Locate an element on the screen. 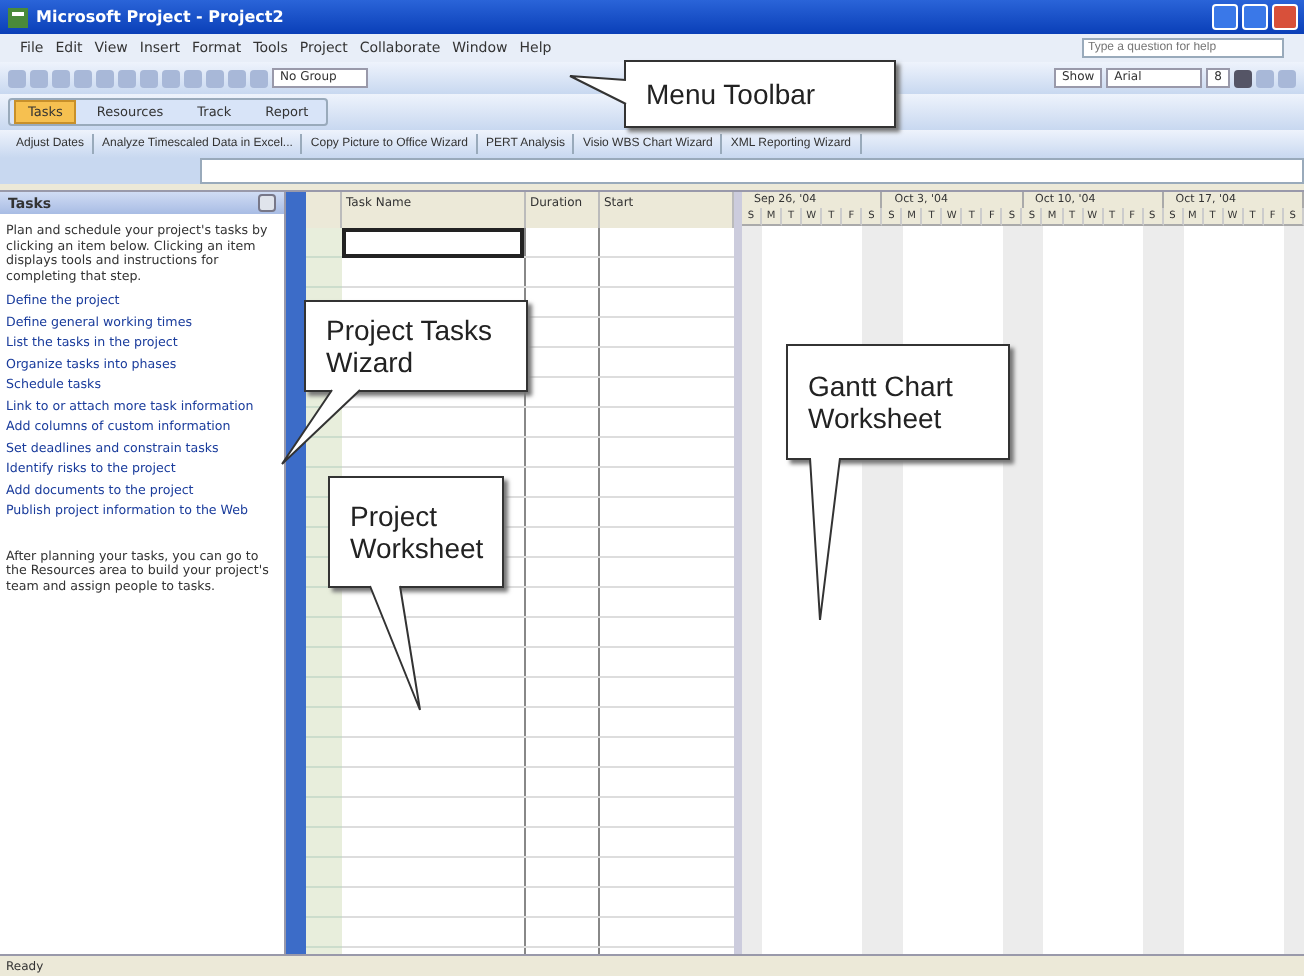 The height and width of the screenshot is (976, 1304). minimize-button is located at coordinates (1225, 17).